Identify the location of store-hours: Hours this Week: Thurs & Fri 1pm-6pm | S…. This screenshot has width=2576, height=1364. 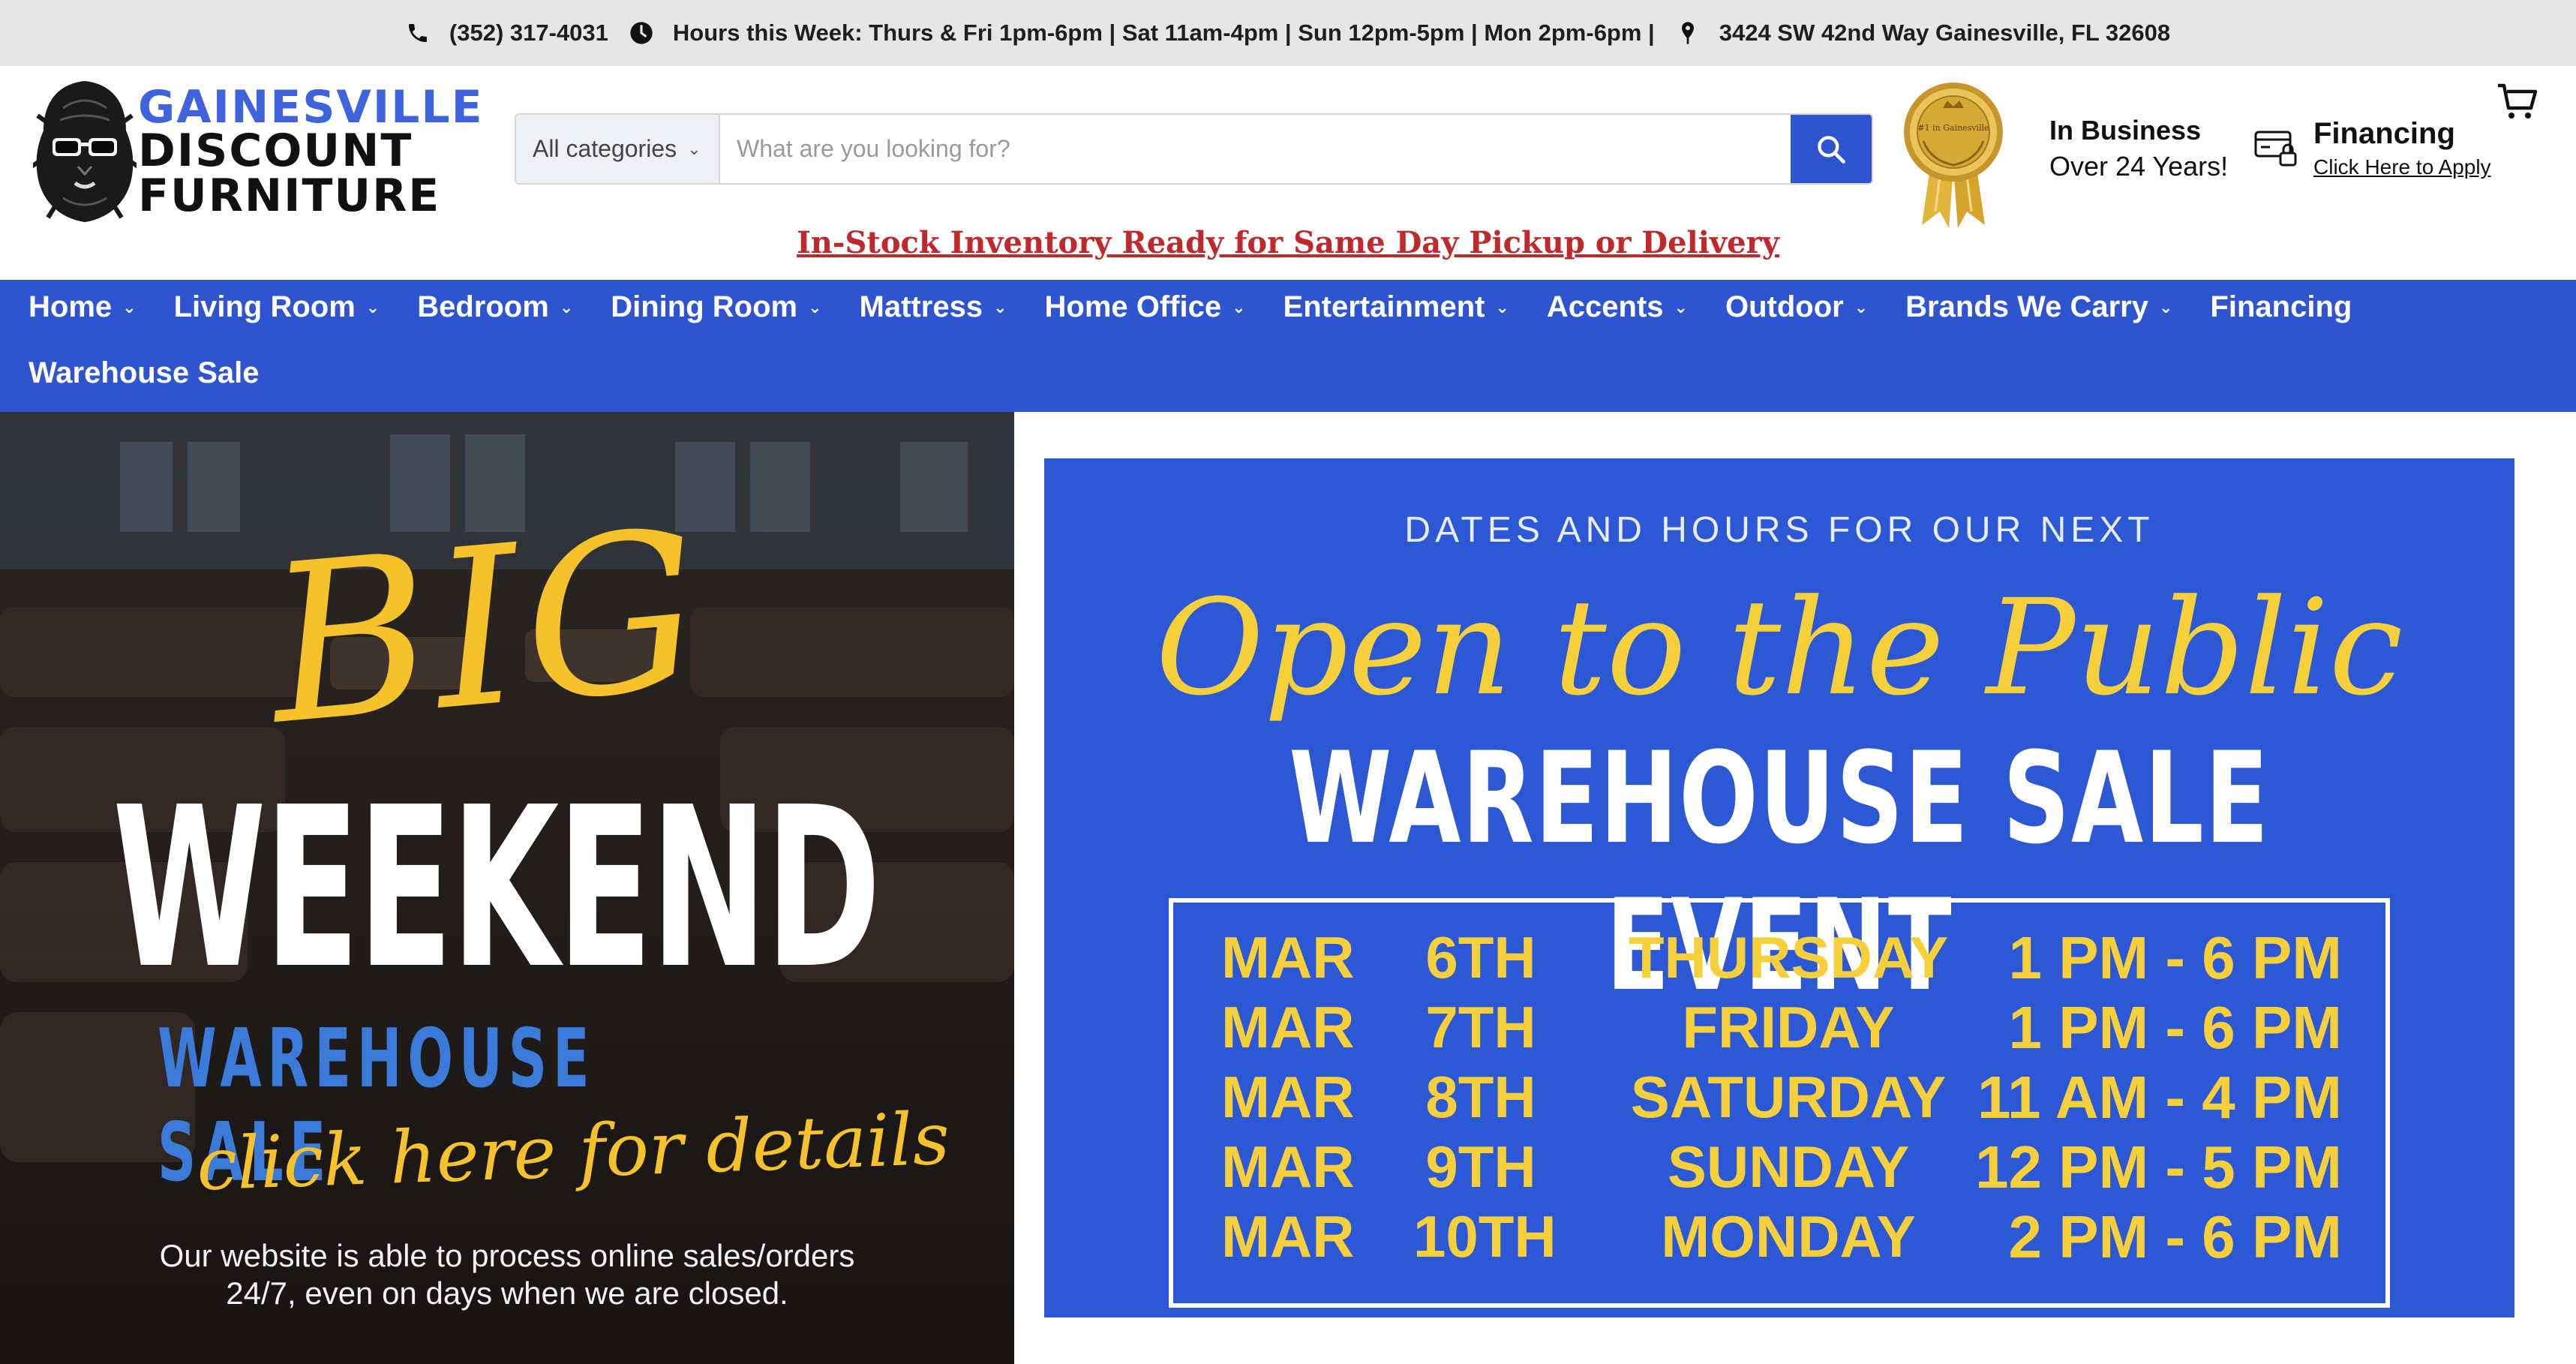
(1163, 33).